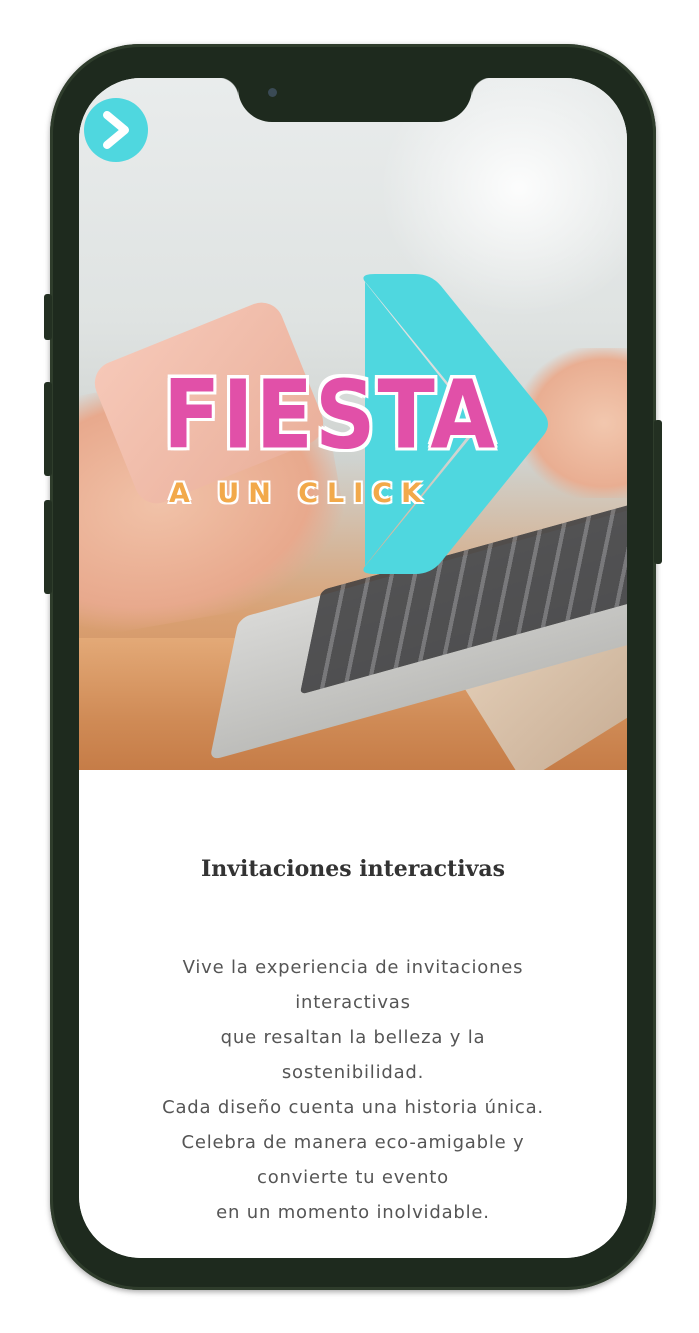 This screenshot has width=699, height=1333. What do you see at coordinates (353, 1212) in the screenshot?
I see `description-line: en un momento inolvidable.` at bounding box center [353, 1212].